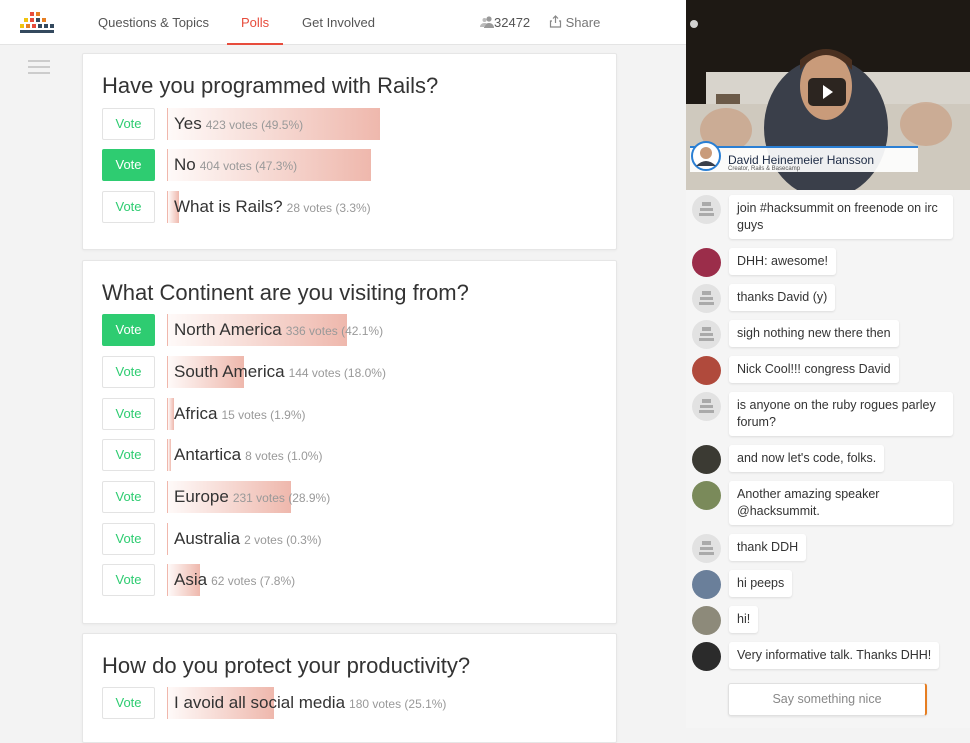 This screenshot has width=970, height=743. I want to click on chat-bubble: hi peeps, so click(761, 583).